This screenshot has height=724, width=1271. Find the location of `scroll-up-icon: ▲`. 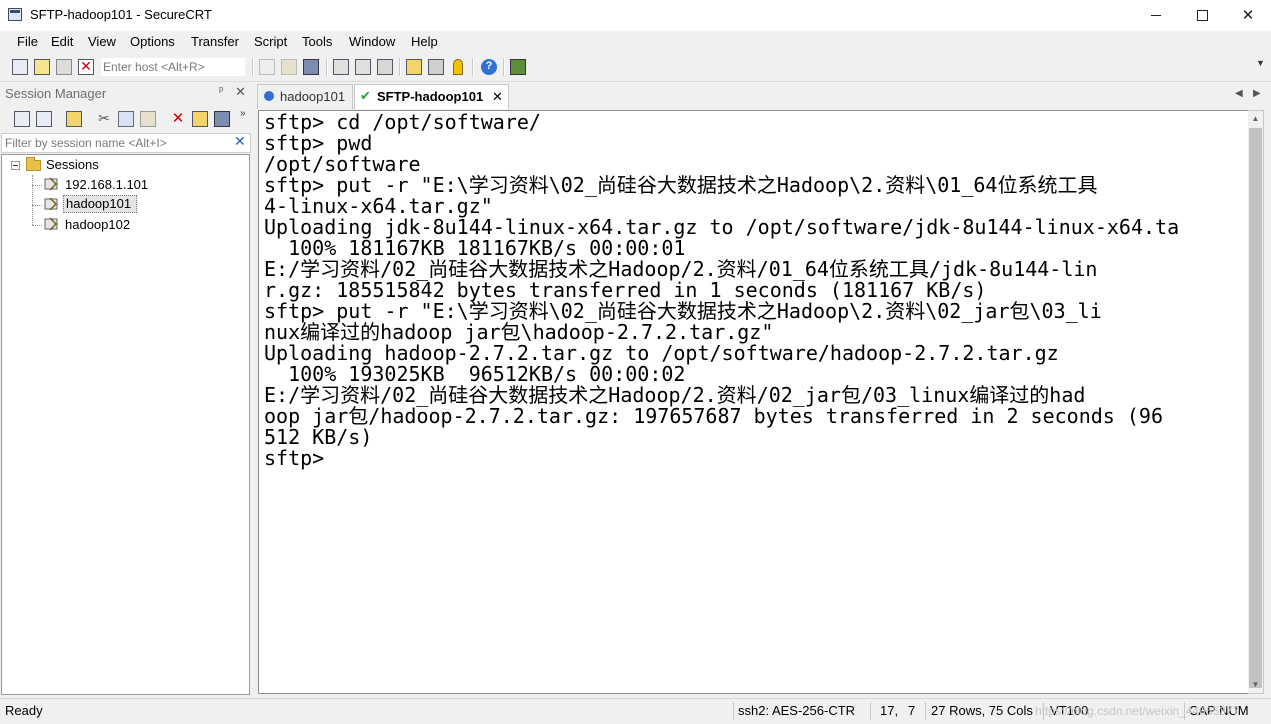

scroll-up-icon: ▲ is located at coordinates (1255, 119).